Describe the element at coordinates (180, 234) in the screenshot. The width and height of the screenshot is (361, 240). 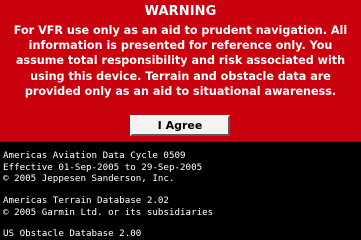
I see `obstacle-database-info: US Obstacle Database 2.00` at that location.